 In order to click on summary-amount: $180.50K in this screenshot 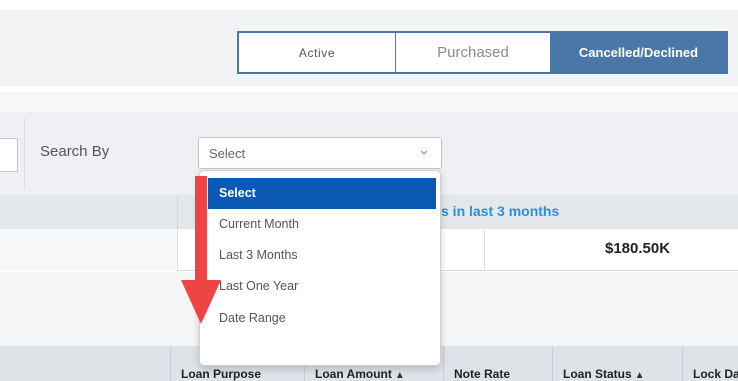, I will do `click(638, 248)`.